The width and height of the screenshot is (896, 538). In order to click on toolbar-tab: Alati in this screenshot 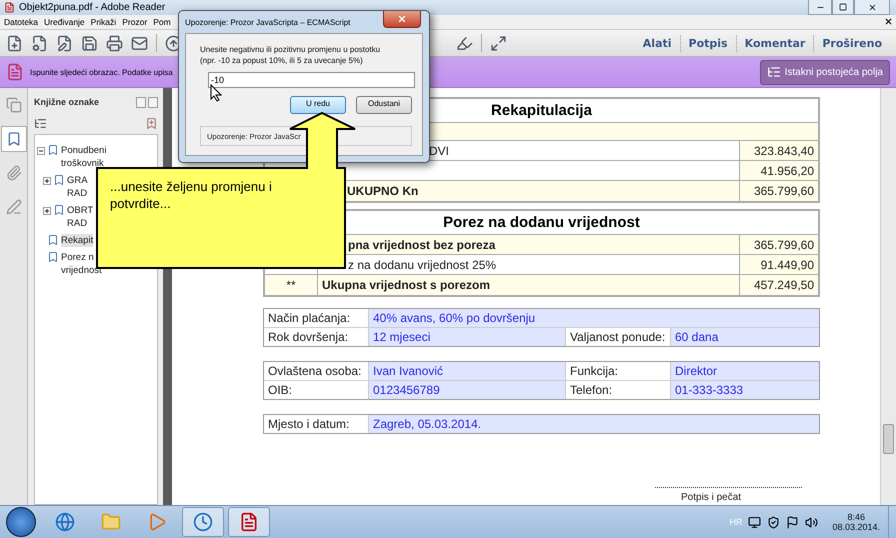, I will do `click(657, 43)`.